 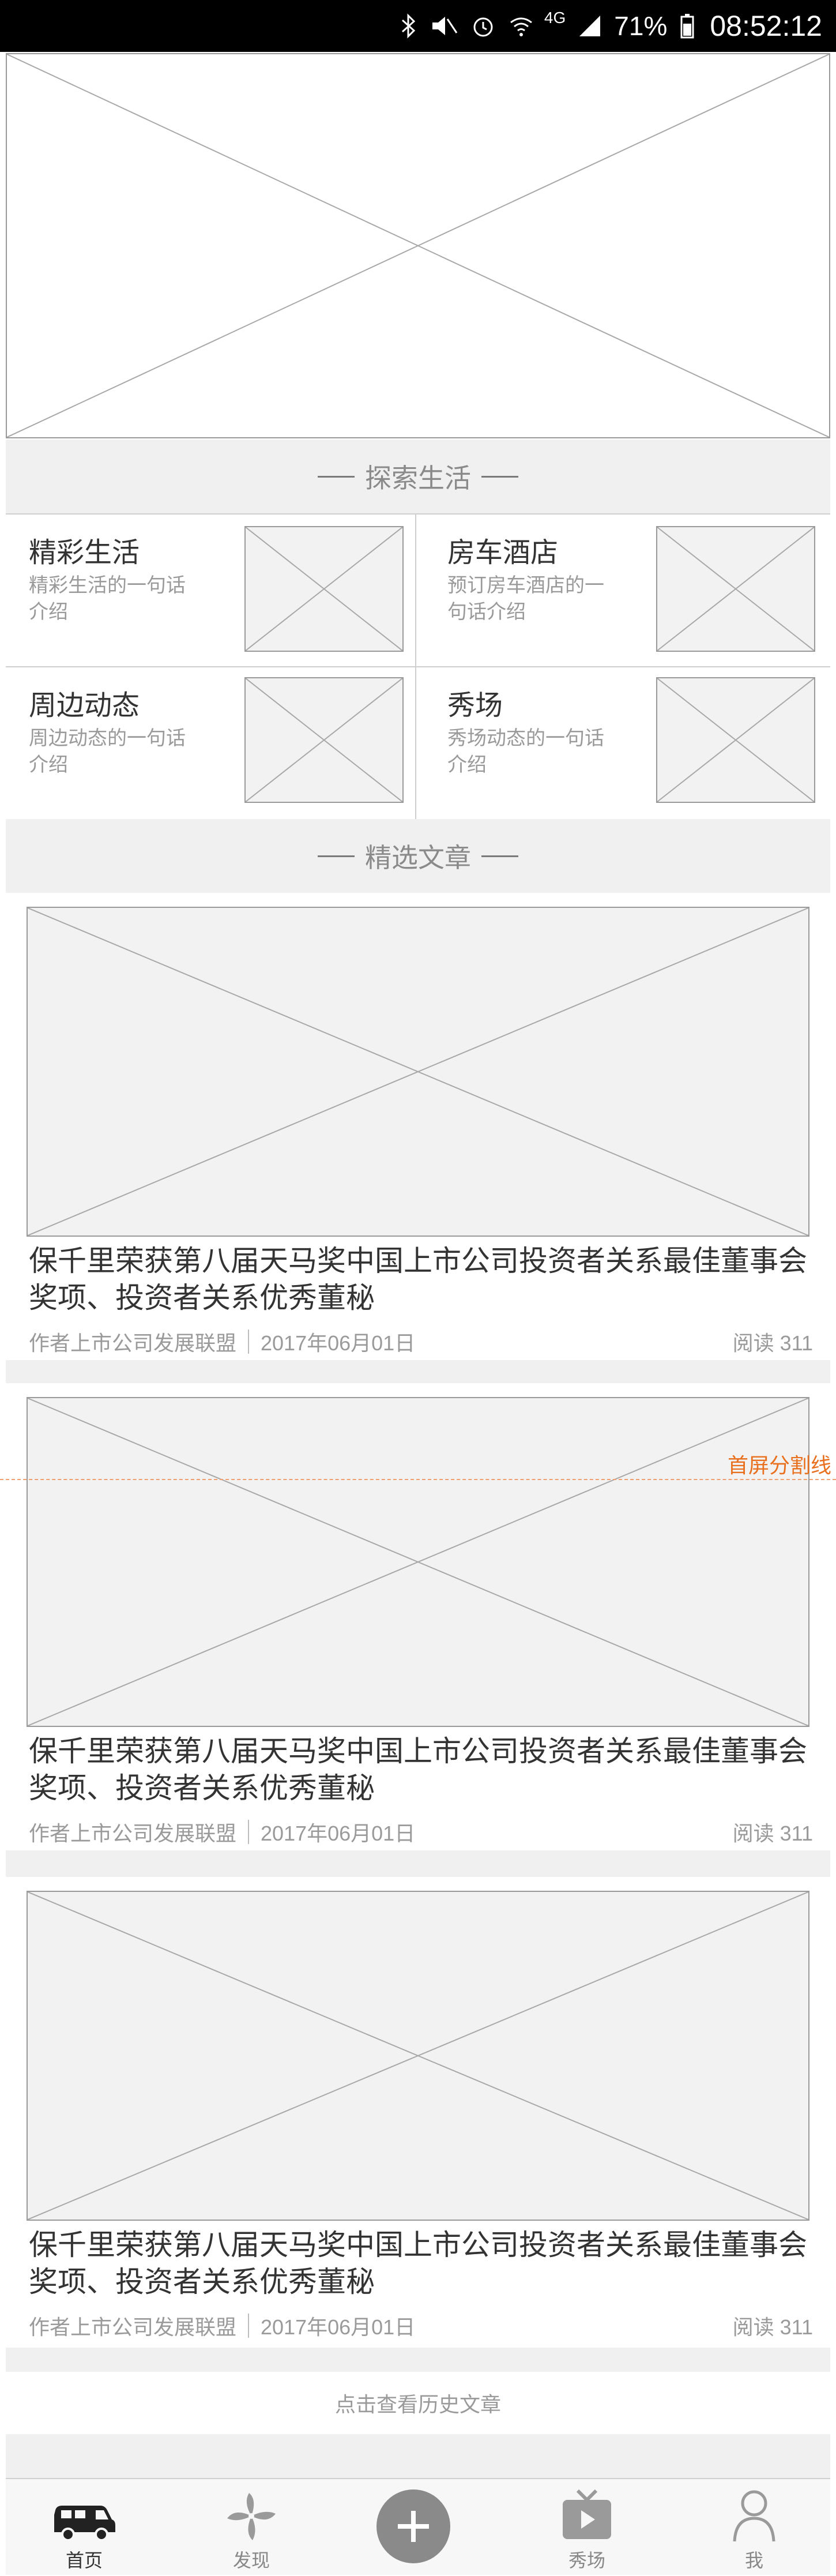 I want to click on add-button, so click(x=413, y=2526).